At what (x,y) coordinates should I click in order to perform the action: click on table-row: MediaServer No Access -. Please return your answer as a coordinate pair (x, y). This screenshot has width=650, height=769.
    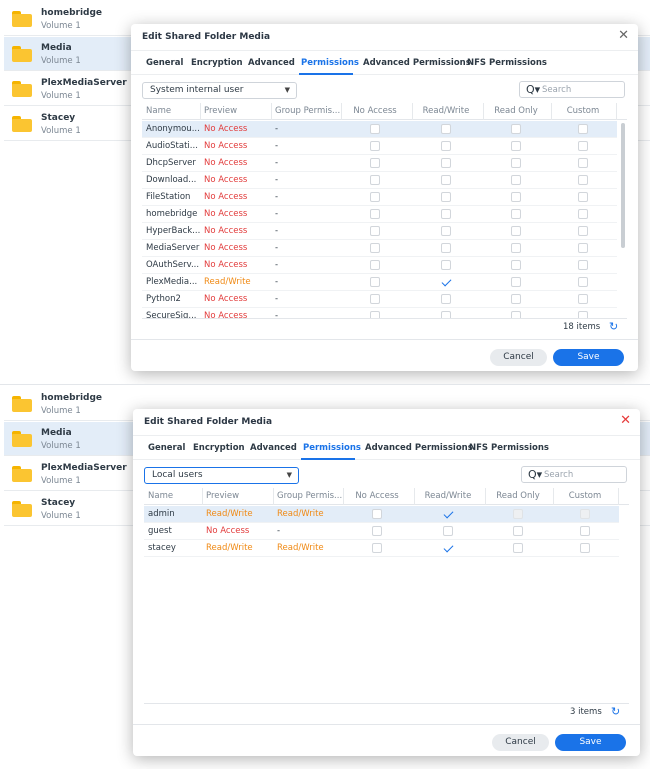
    Looking at the image, I should click on (379, 248).